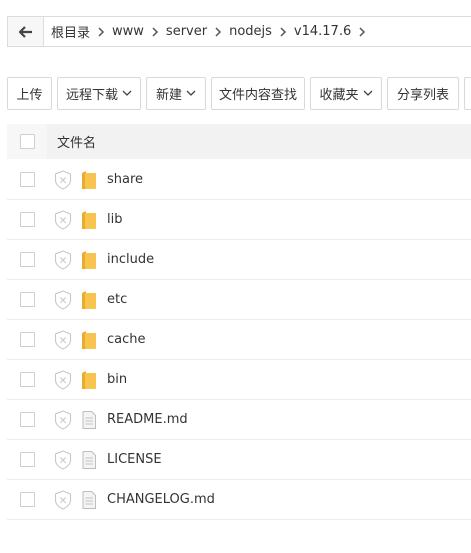 This screenshot has width=471, height=553. I want to click on table-row: cache, so click(239, 340).